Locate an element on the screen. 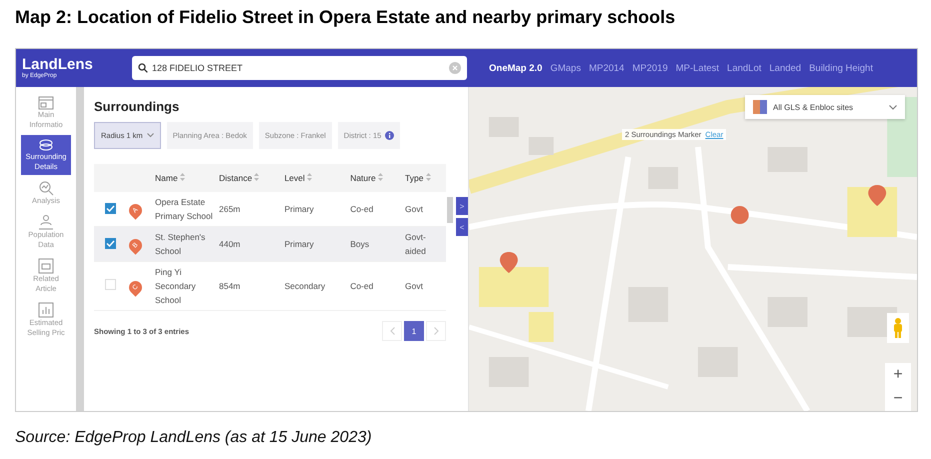 Image resolution: width=931 pixels, height=459 pixels. map-tab: MP-Latest is located at coordinates (698, 68).